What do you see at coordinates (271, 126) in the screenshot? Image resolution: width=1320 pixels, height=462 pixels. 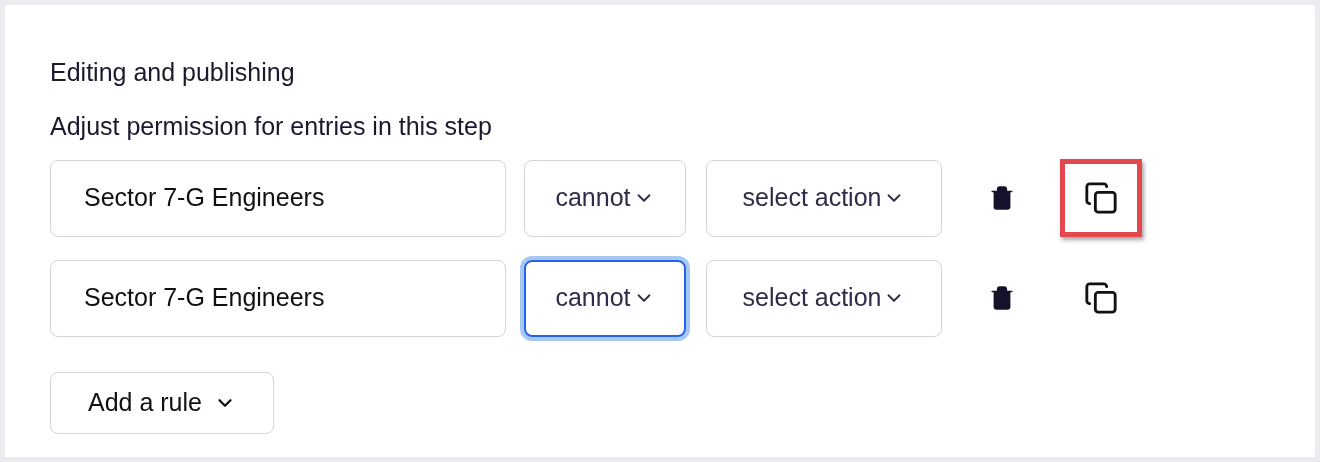 I see `section-description: Adjust permission for entries in this step` at bounding box center [271, 126].